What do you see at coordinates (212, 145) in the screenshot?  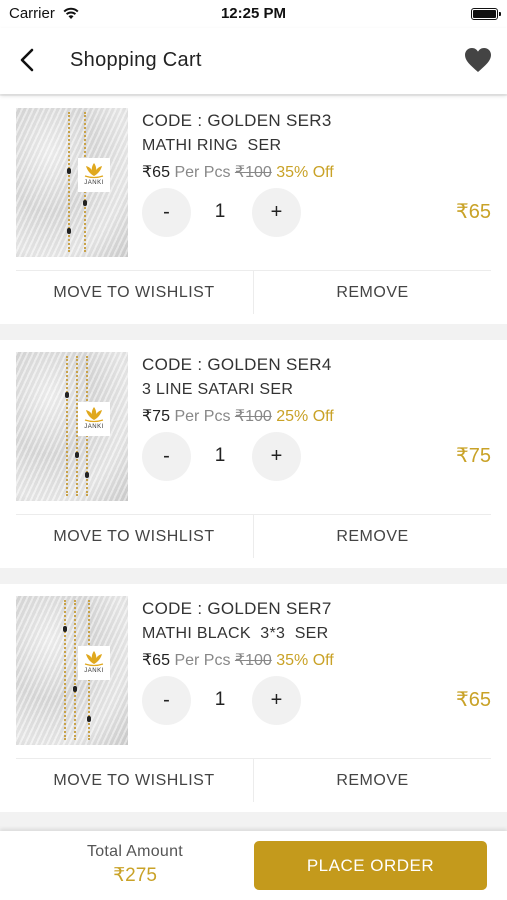 I see `product-name: MATHI RING SER` at bounding box center [212, 145].